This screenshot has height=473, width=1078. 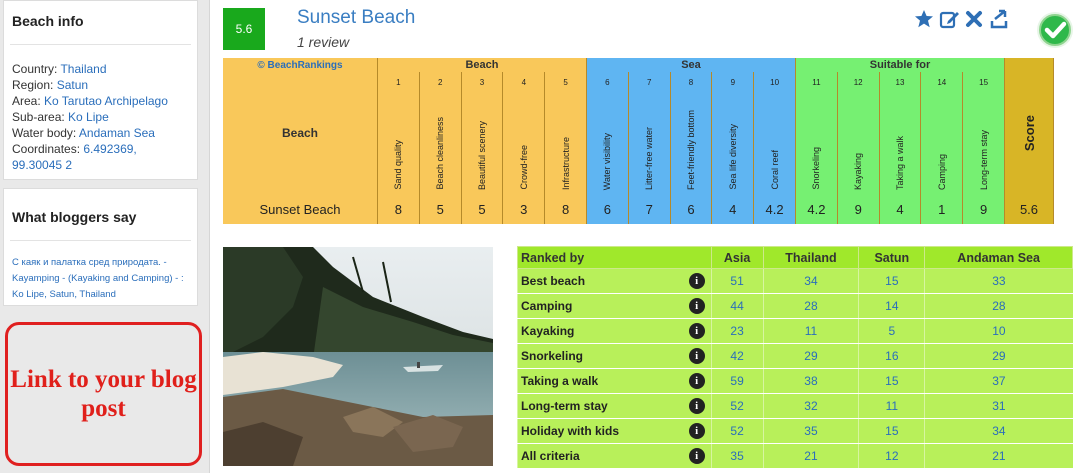 What do you see at coordinates (810, 406) in the screenshot?
I see `ranking-value-link: 32` at bounding box center [810, 406].